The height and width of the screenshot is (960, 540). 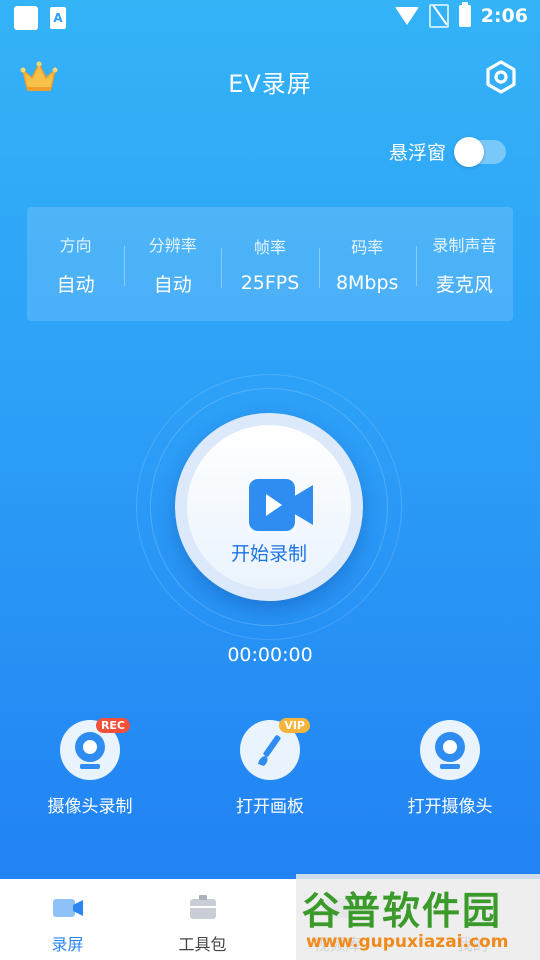 What do you see at coordinates (58, 18) in the screenshot?
I see `app-notification-icon: A` at bounding box center [58, 18].